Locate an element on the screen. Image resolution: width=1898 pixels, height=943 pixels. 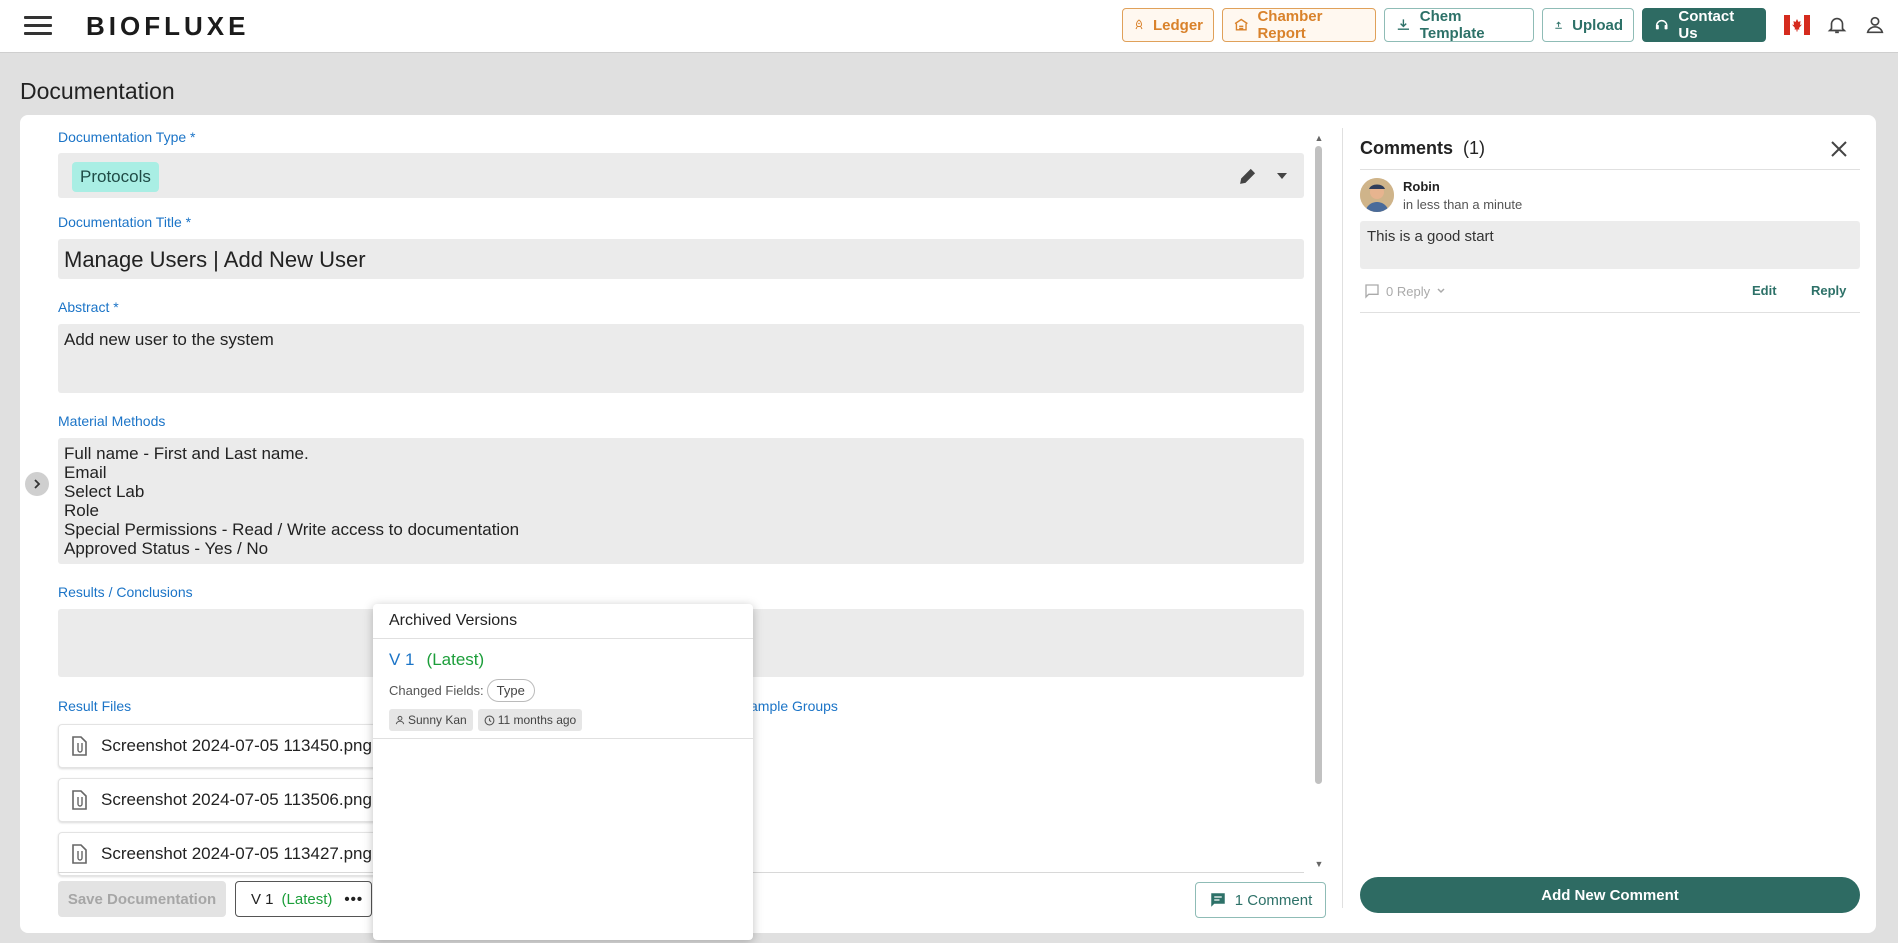
documentation-title-input: Manage Users | Add New User is located at coordinates (681, 259).